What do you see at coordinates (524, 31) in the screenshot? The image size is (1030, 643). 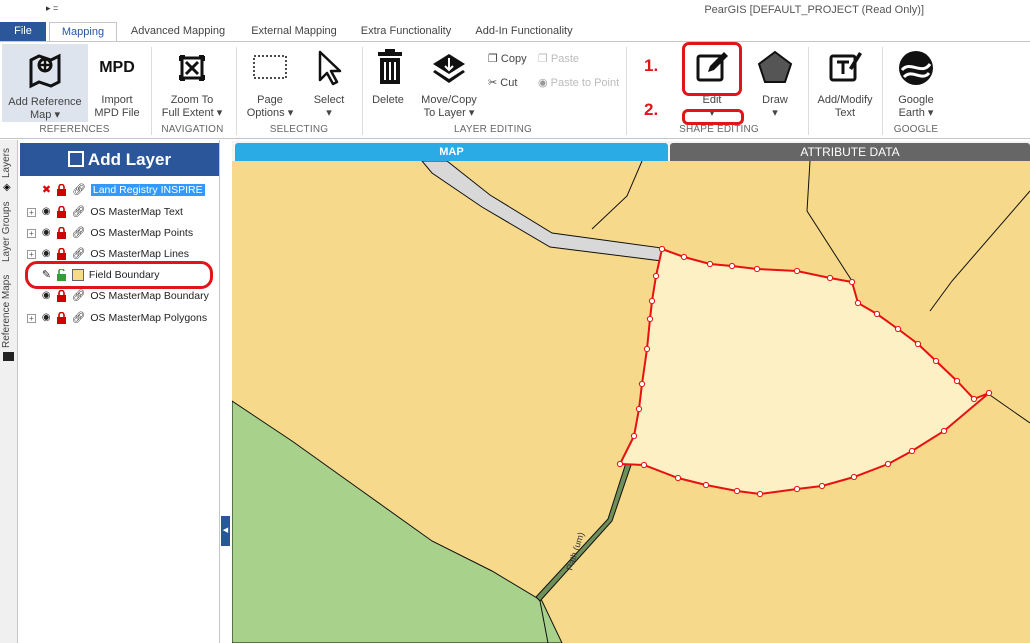 I see `tab-addin-functionality: Add-In Functionality` at bounding box center [524, 31].